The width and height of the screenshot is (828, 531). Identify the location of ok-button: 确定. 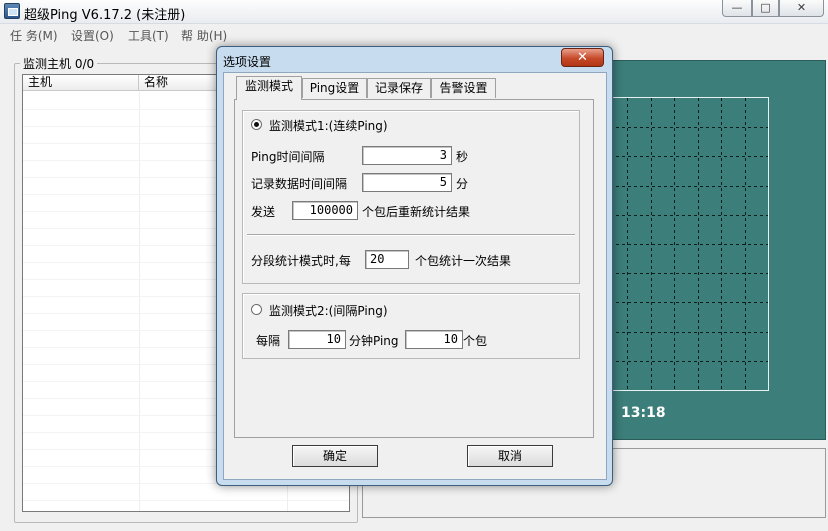
(335, 456).